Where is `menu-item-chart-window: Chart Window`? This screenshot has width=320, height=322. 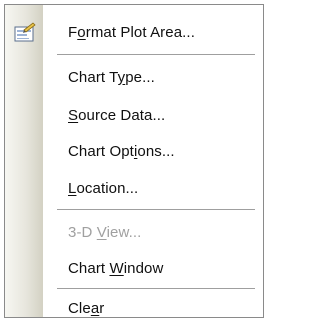
menu-item-chart-window: Chart Window is located at coordinates (134, 268).